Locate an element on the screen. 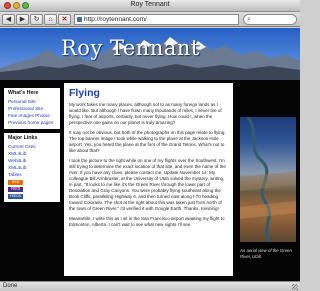  forward-arrow-icon: ▶ is located at coordinates (22, 19).